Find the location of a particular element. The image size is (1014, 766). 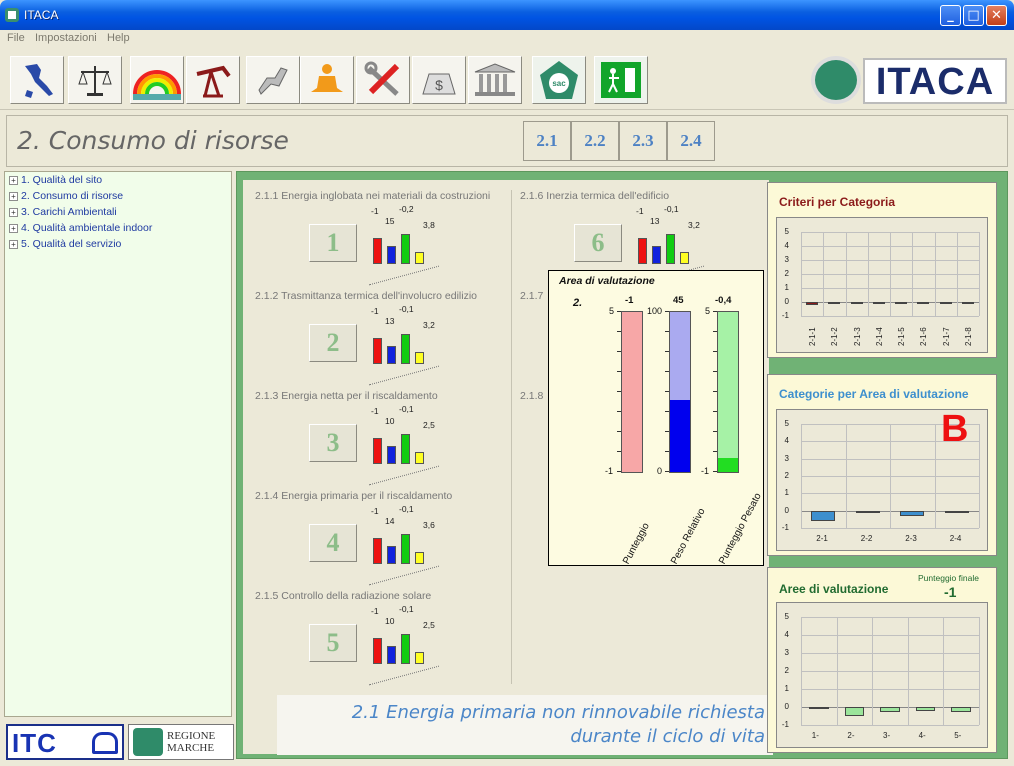

mini-bar-value: 13 is located at coordinates (655, 221).